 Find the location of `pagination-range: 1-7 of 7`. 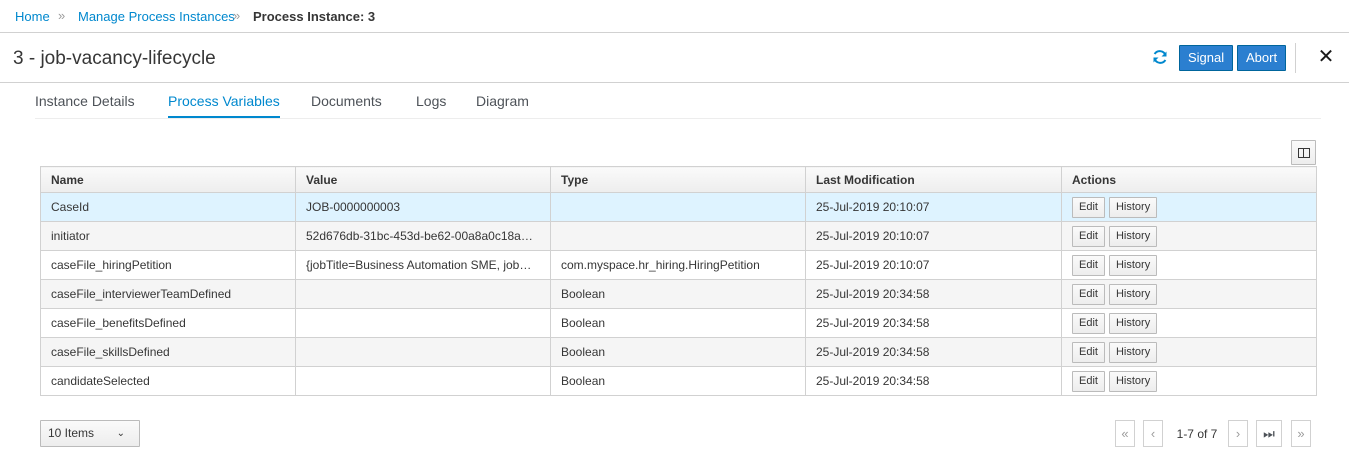

pagination-range: 1-7 of 7 is located at coordinates (1197, 434).